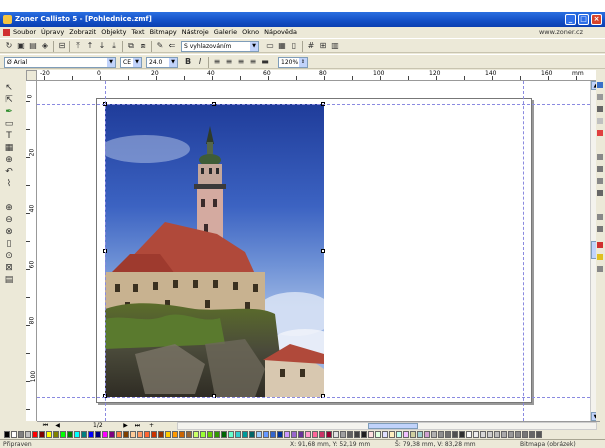 The image size is (605, 448). Describe the element at coordinates (21, 46) in the screenshot. I see `group-icon: ▣` at that location.